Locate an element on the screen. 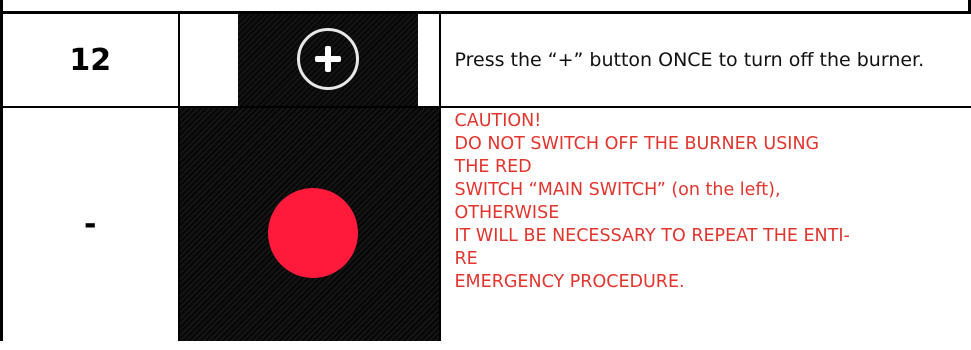 Image resolution: width=971 pixels, height=350 pixels. step-number: - is located at coordinates (90, 223).